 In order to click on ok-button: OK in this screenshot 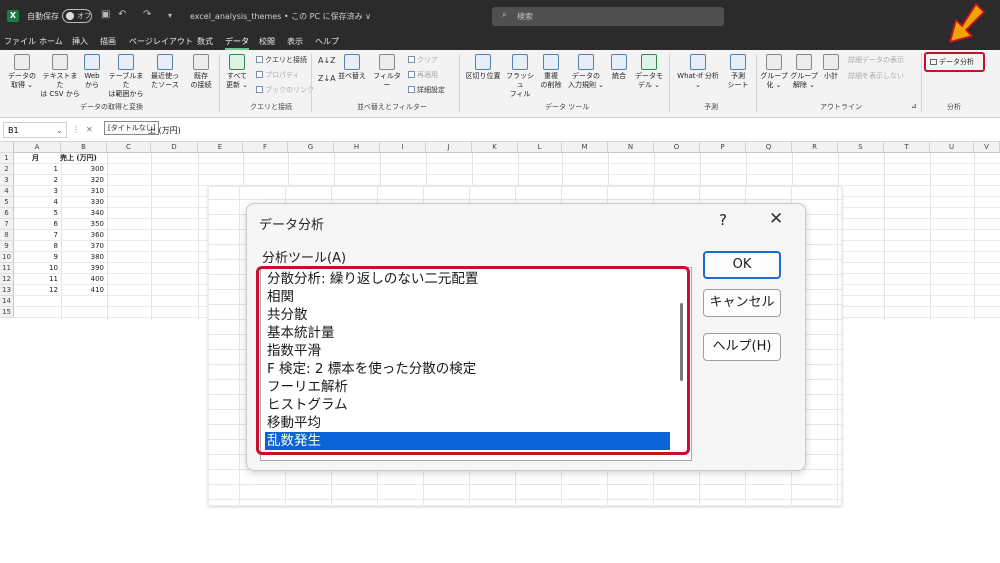, I will do `click(742, 265)`.